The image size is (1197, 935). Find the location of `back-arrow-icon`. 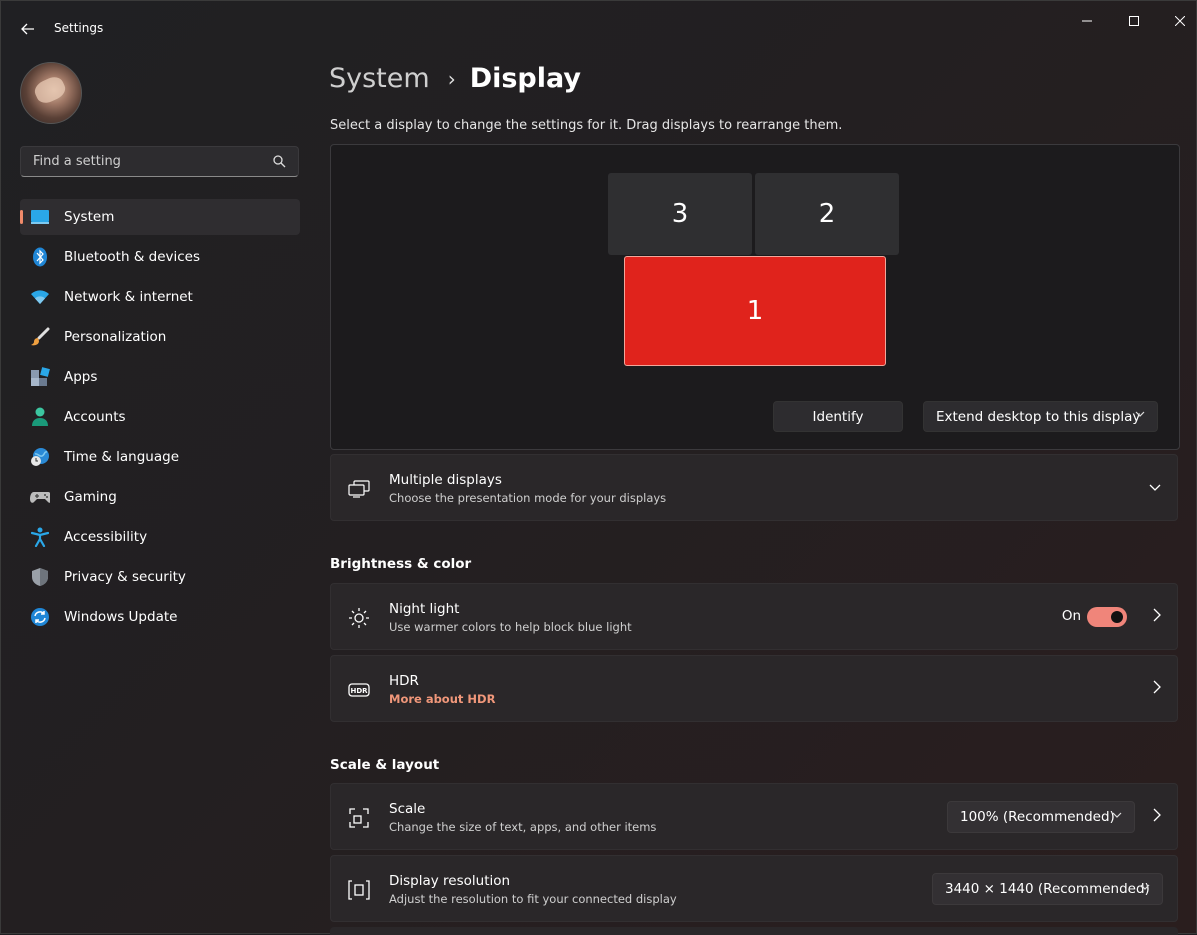

back-arrow-icon is located at coordinates (27, 29).